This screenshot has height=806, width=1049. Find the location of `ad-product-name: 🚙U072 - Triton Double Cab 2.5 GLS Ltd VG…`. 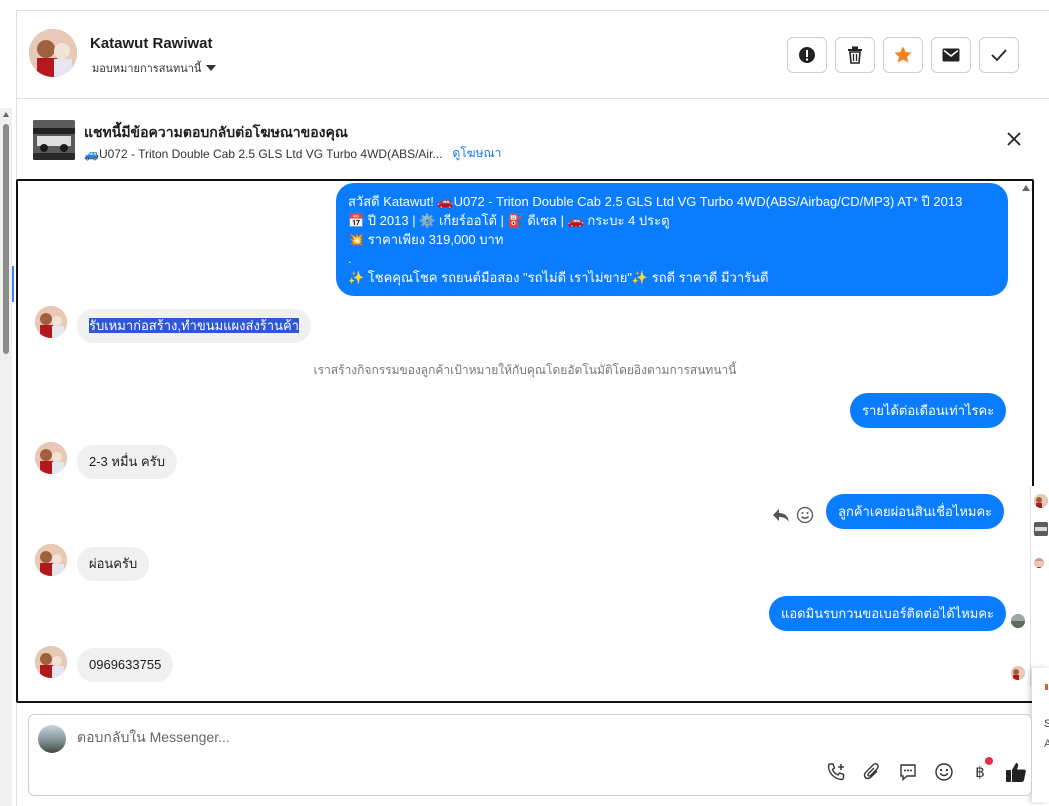

ad-product-name: 🚙U072 - Triton Double Cab 2.5 GLS Ltd VG… is located at coordinates (263, 153).